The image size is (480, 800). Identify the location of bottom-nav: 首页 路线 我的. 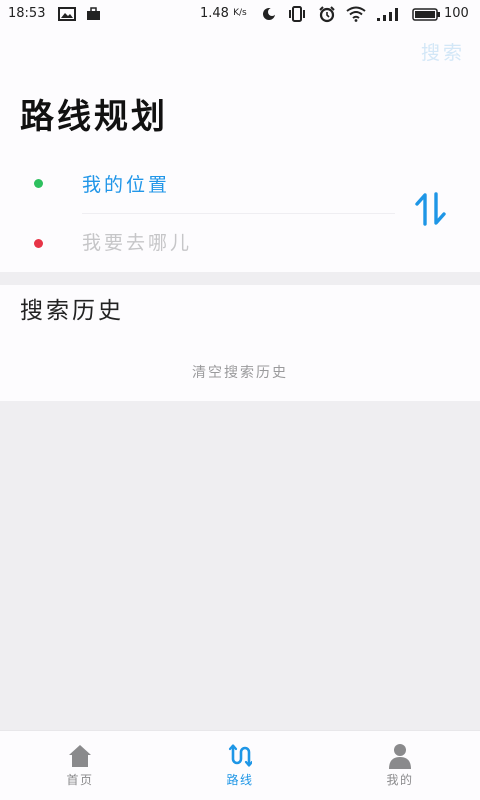
(240, 765).